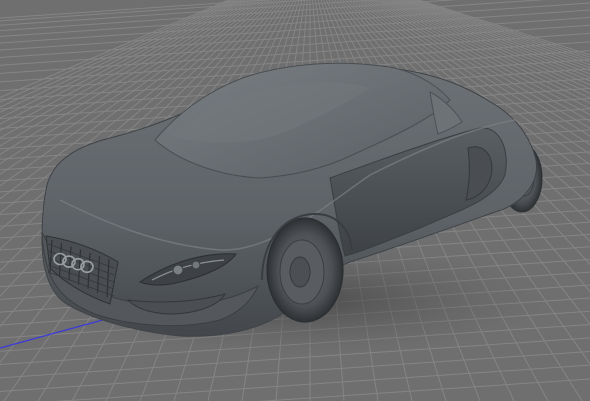  What do you see at coordinates (305, 270) in the screenshot?
I see `front-wheel` at bounding box center [305, 270].